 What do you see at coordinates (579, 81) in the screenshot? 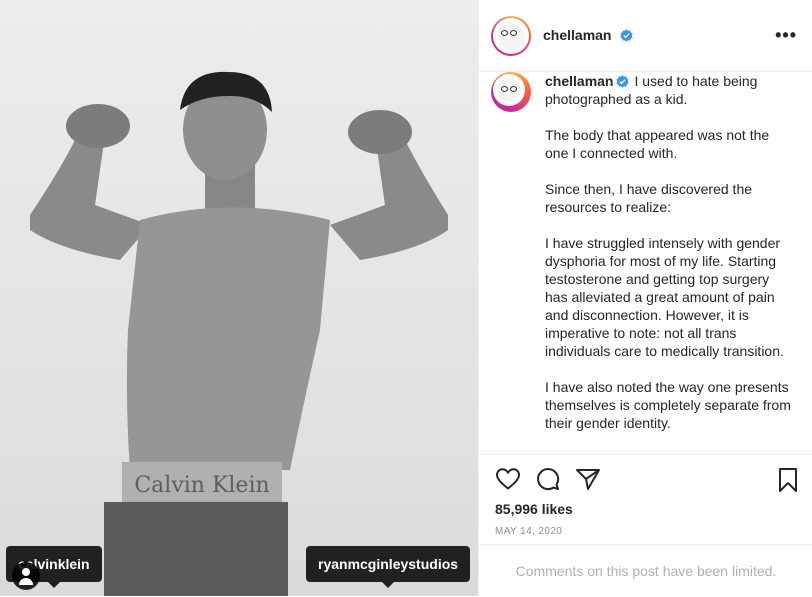
I see `caption-username: chellaman` at bounding box center [579, 81].